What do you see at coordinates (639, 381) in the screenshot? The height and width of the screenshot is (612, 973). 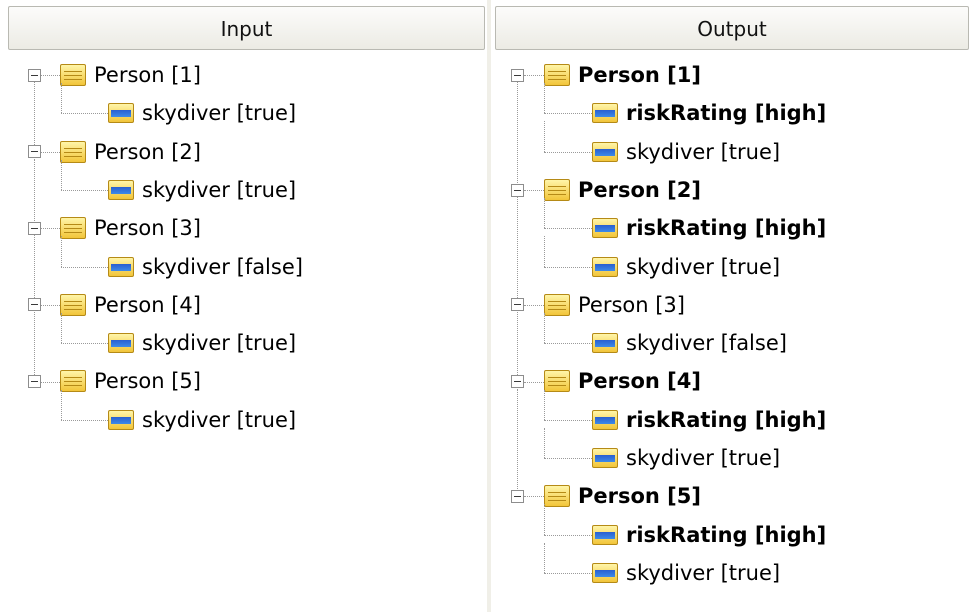 I see `person-label: Person [4]` at bounding box center [639, 381].